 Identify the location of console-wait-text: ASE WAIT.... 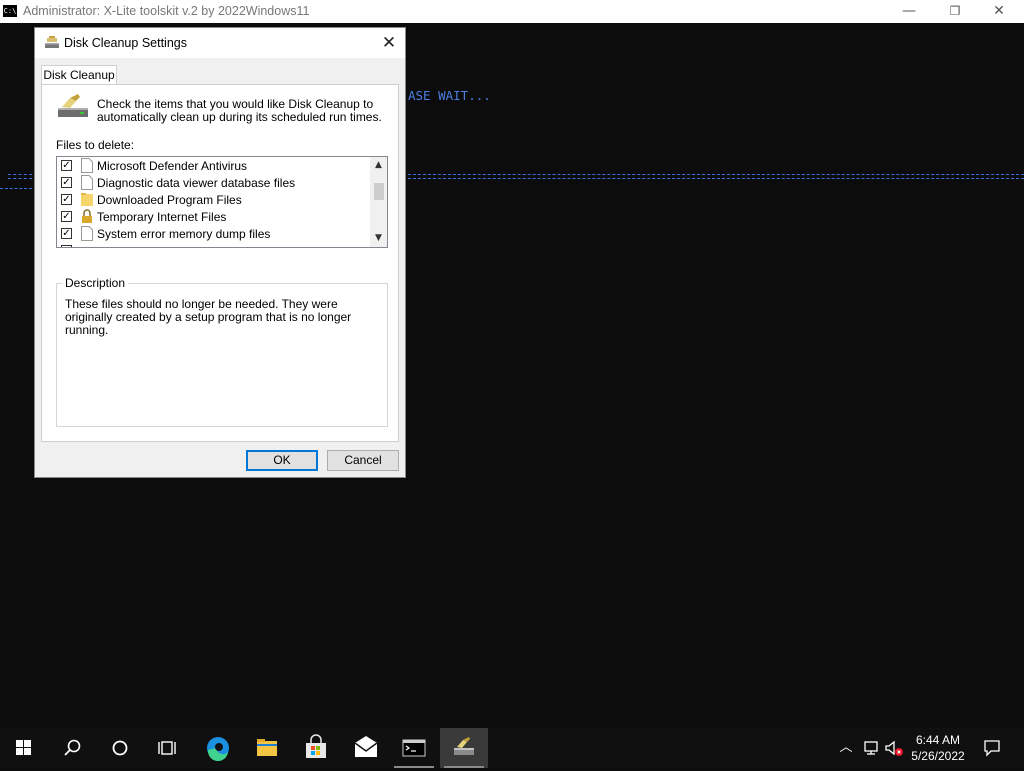
(449, 95).